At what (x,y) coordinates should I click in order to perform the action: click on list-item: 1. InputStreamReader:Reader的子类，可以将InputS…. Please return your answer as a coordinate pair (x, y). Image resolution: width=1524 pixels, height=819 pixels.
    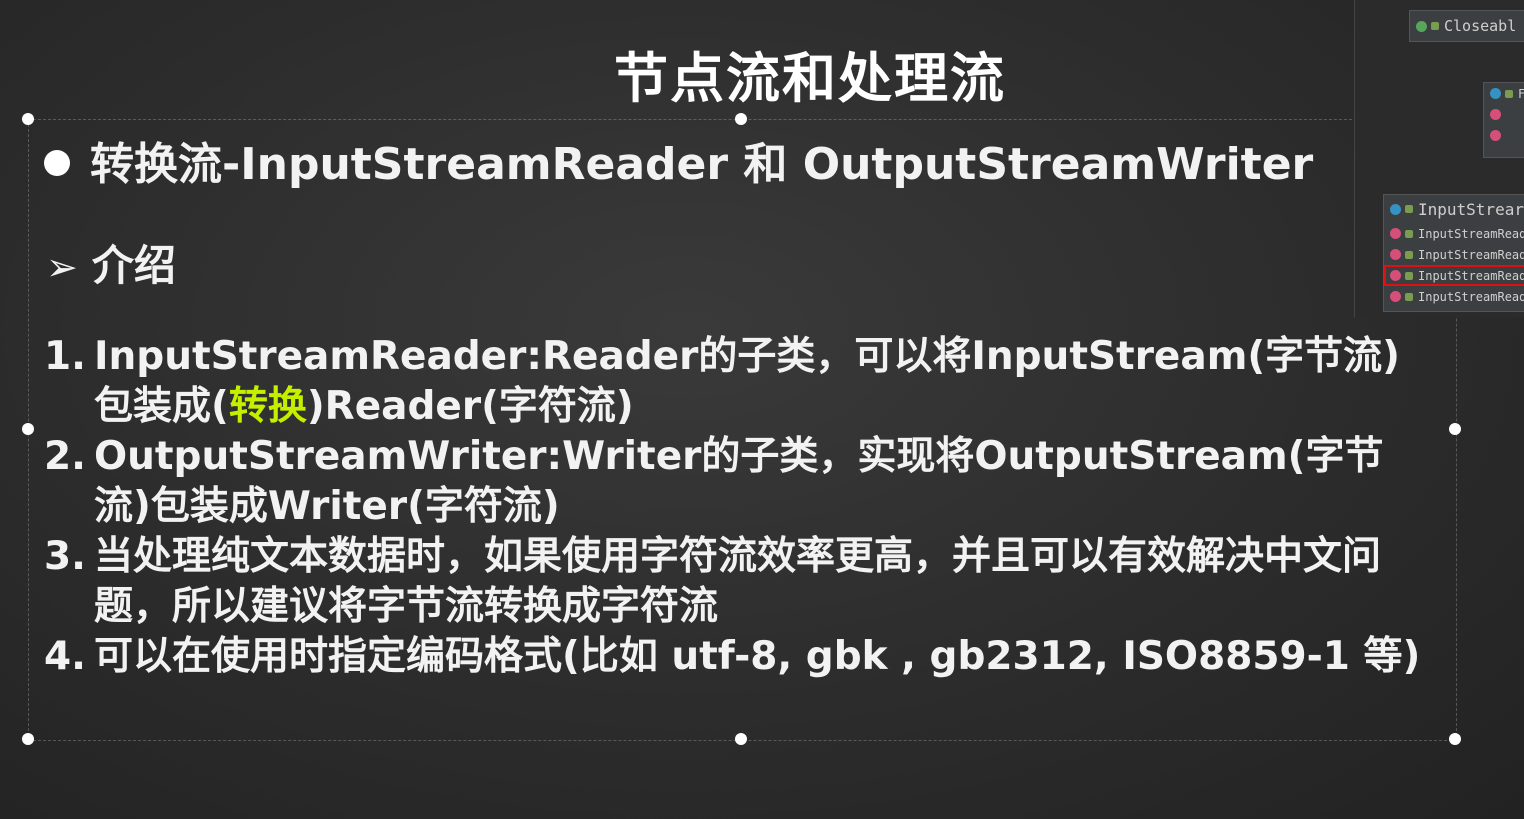
    Looking at the image, I should click on (739, 382).